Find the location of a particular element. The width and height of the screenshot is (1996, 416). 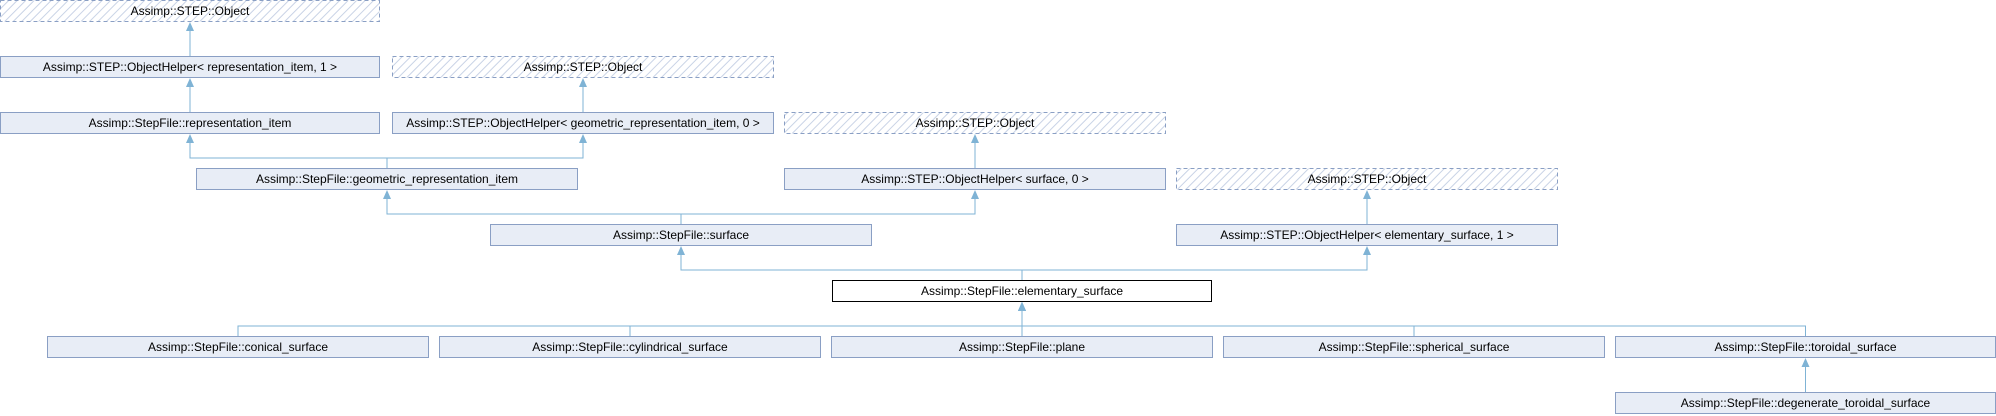

class-node-label: Assimp::StepFile::toroidal_surface is located at coordinates (1805, 347).